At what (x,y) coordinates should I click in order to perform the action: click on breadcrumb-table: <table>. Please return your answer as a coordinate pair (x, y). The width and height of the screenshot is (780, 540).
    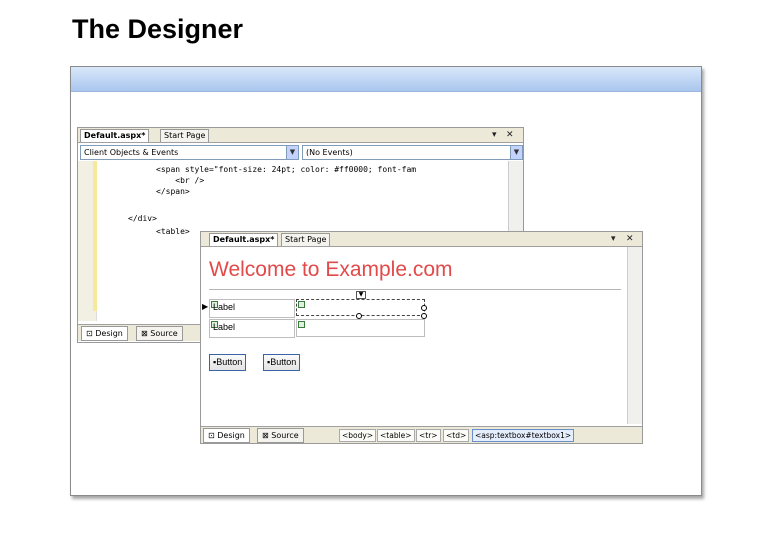
    Looking at the image, I should click on (396, 435).